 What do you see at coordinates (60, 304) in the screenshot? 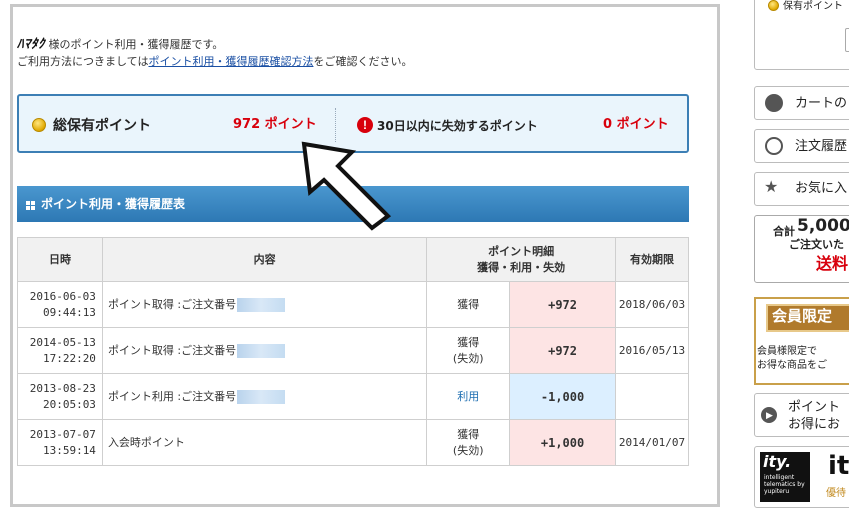
I see `row-date: 2016-06-03 09:44:13` at bounding box center [60, 304].